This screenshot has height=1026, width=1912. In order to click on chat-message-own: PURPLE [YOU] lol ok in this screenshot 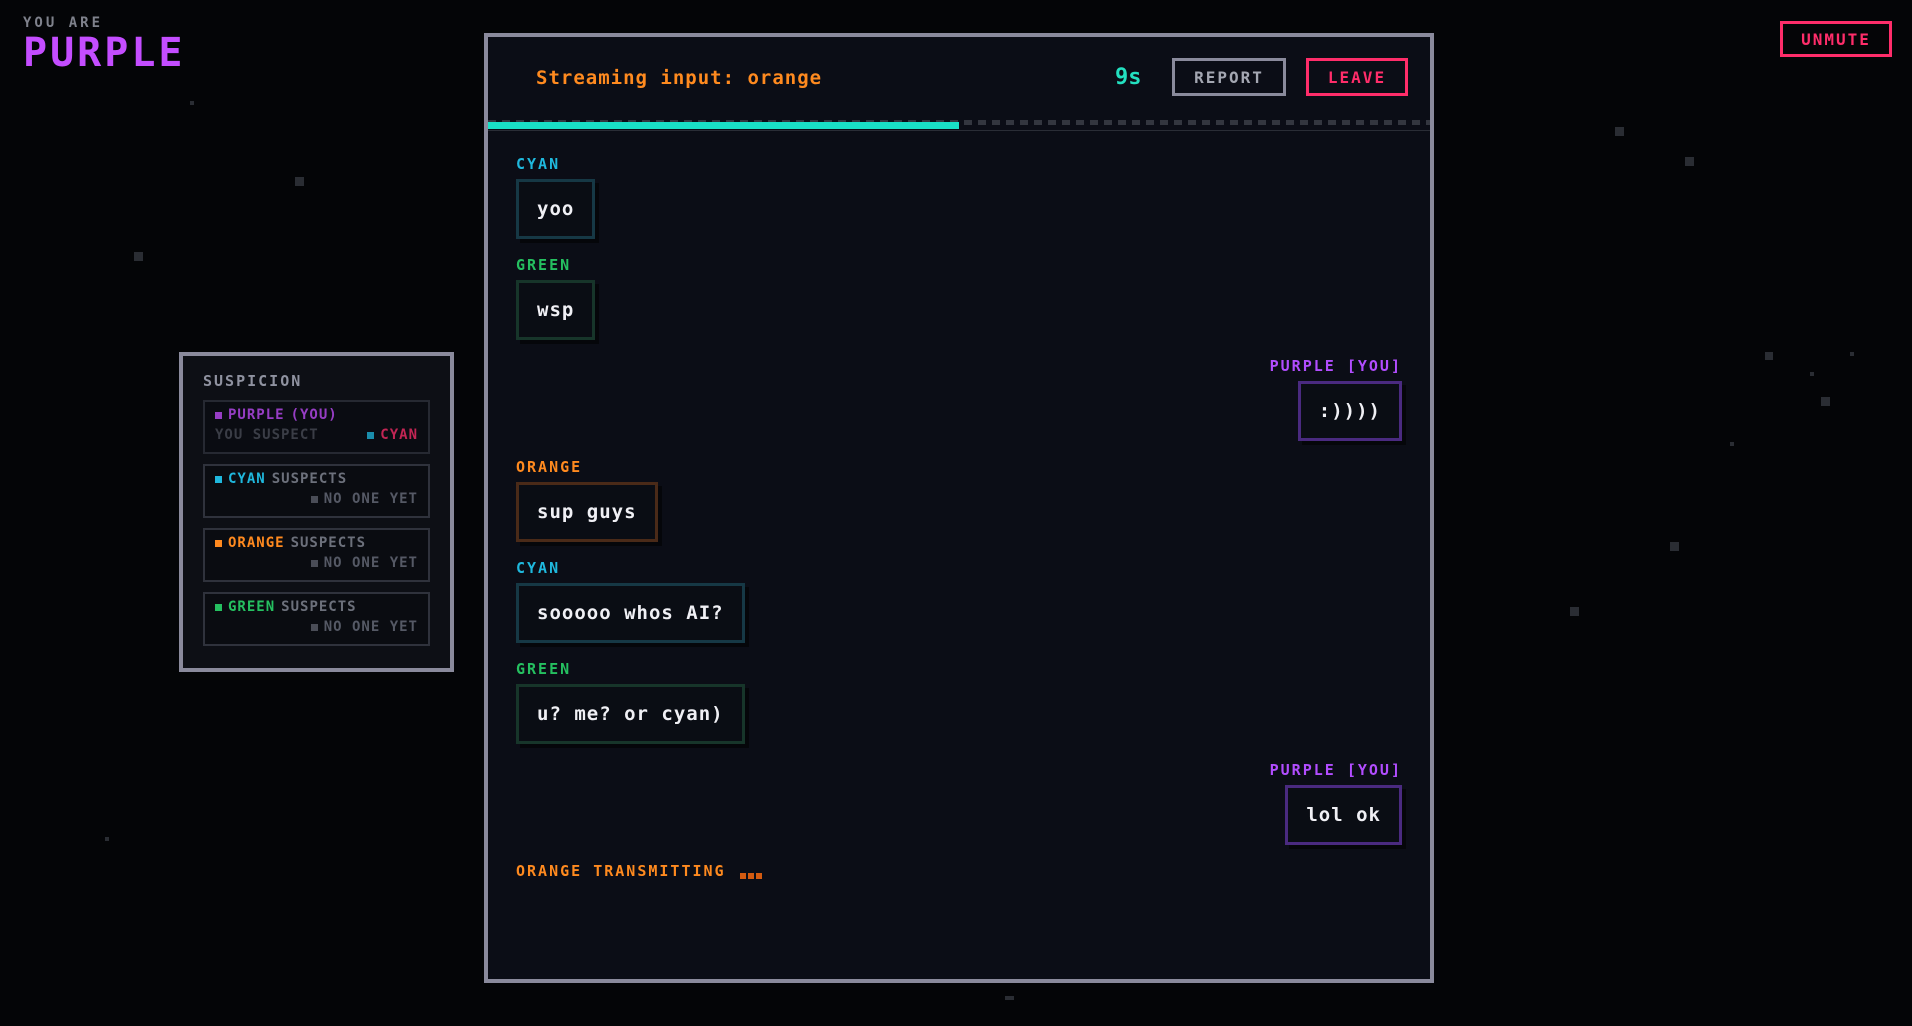, I will do `click(959, 803)`.